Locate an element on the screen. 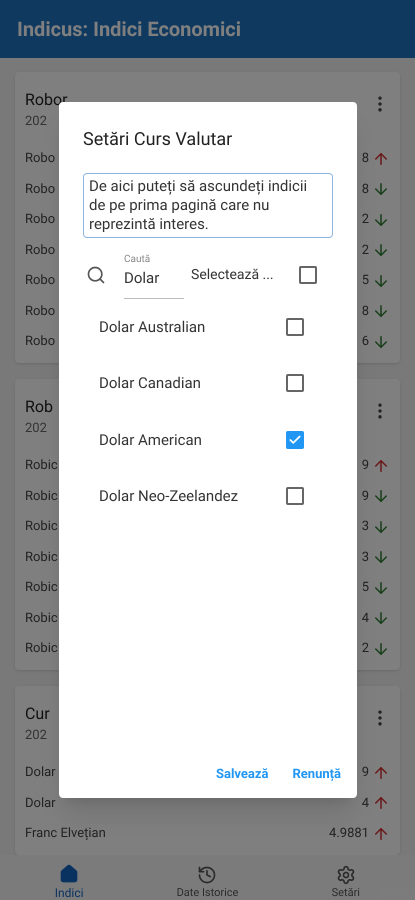 This screenshot has width=415, height=900. currency-label: Dolar Australian is located at coordinates (152, 327).